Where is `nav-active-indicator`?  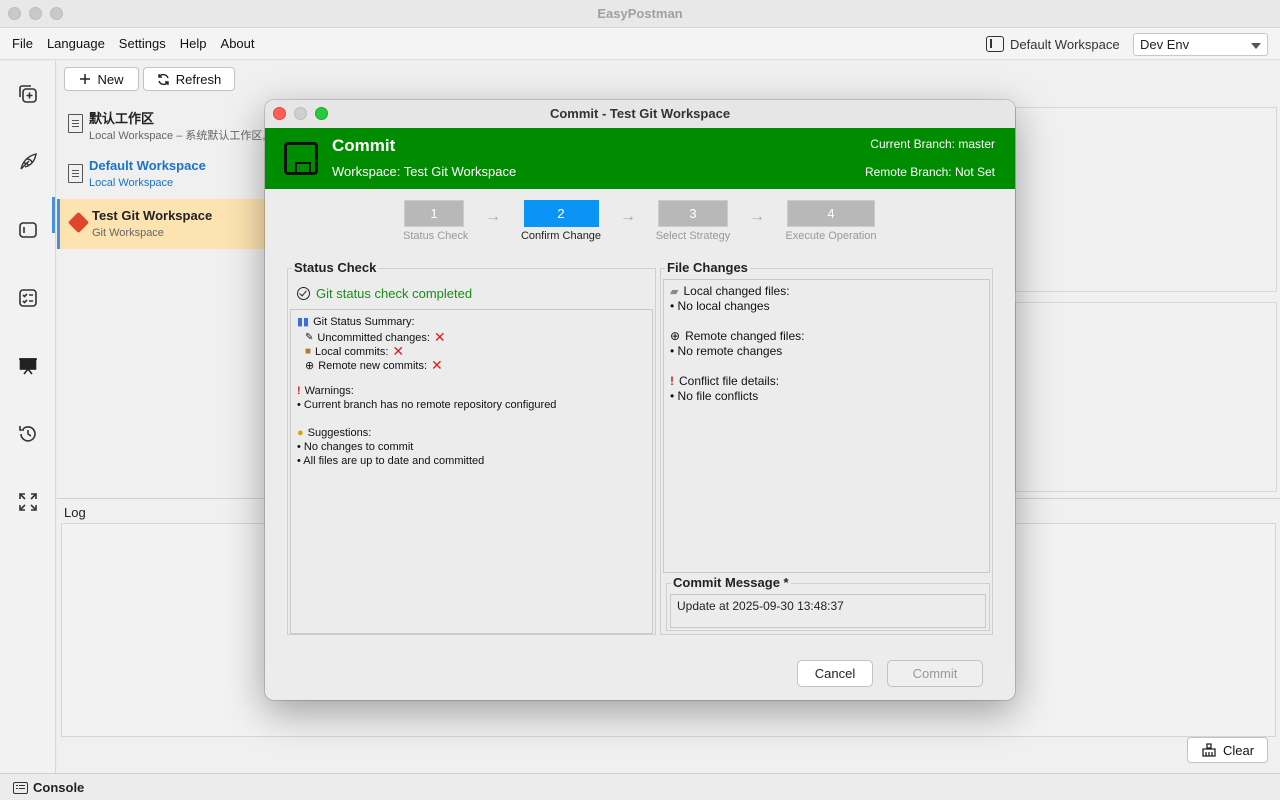 nav-active-indicator is located at coordinates (53, 215).